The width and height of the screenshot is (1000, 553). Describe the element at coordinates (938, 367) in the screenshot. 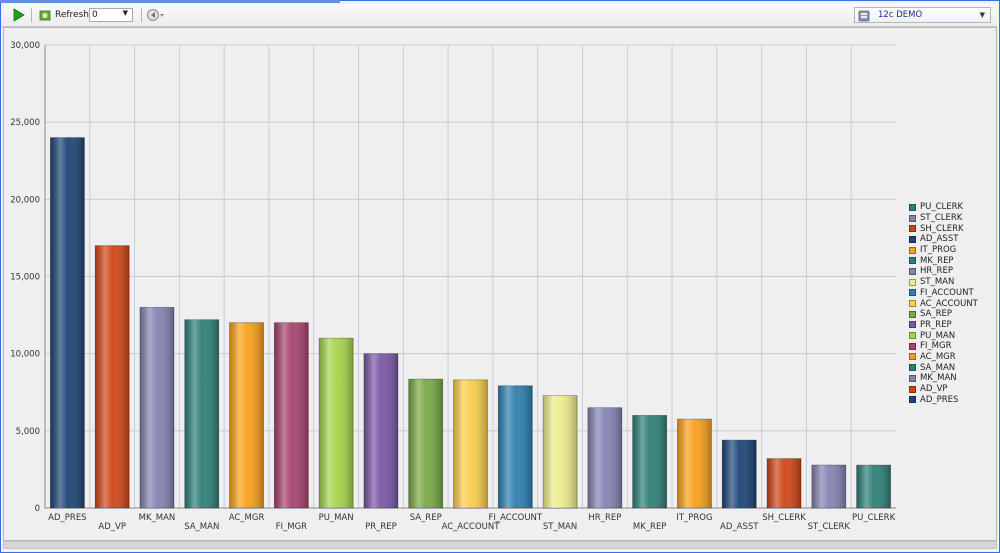

I see `legend-label: SA_MAN` at that location.